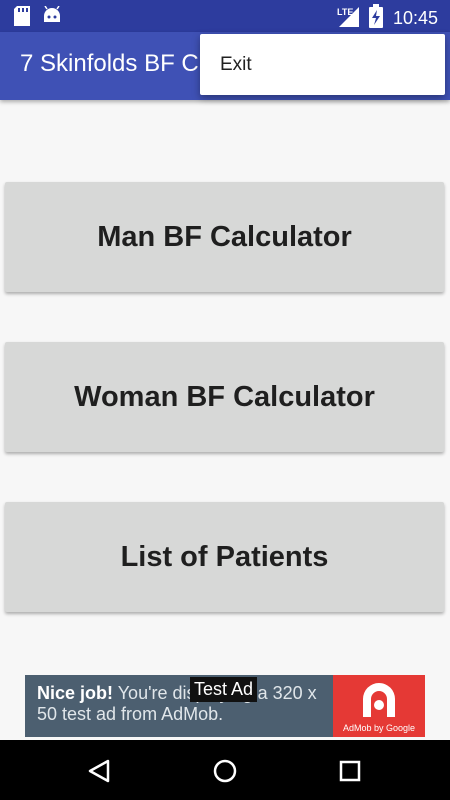  Describe the element at coordinates (415, 17) in the screenshot. I see `status-time: 10:45` at that location.